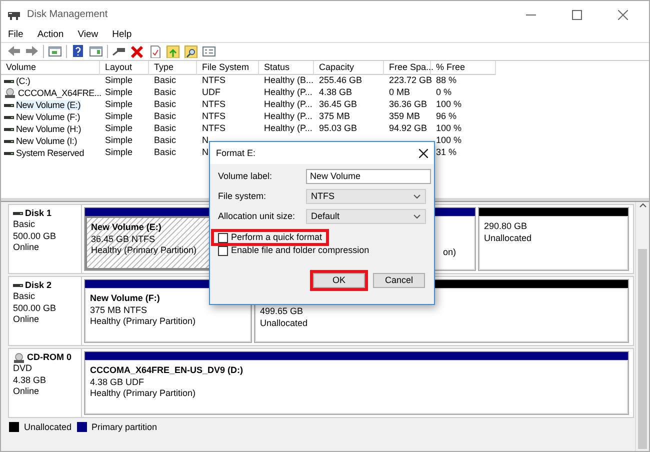  What do you see at coordinates (228, 68) in the screenshot?
I see `column-header: File System` at bounding box center [228, 68].